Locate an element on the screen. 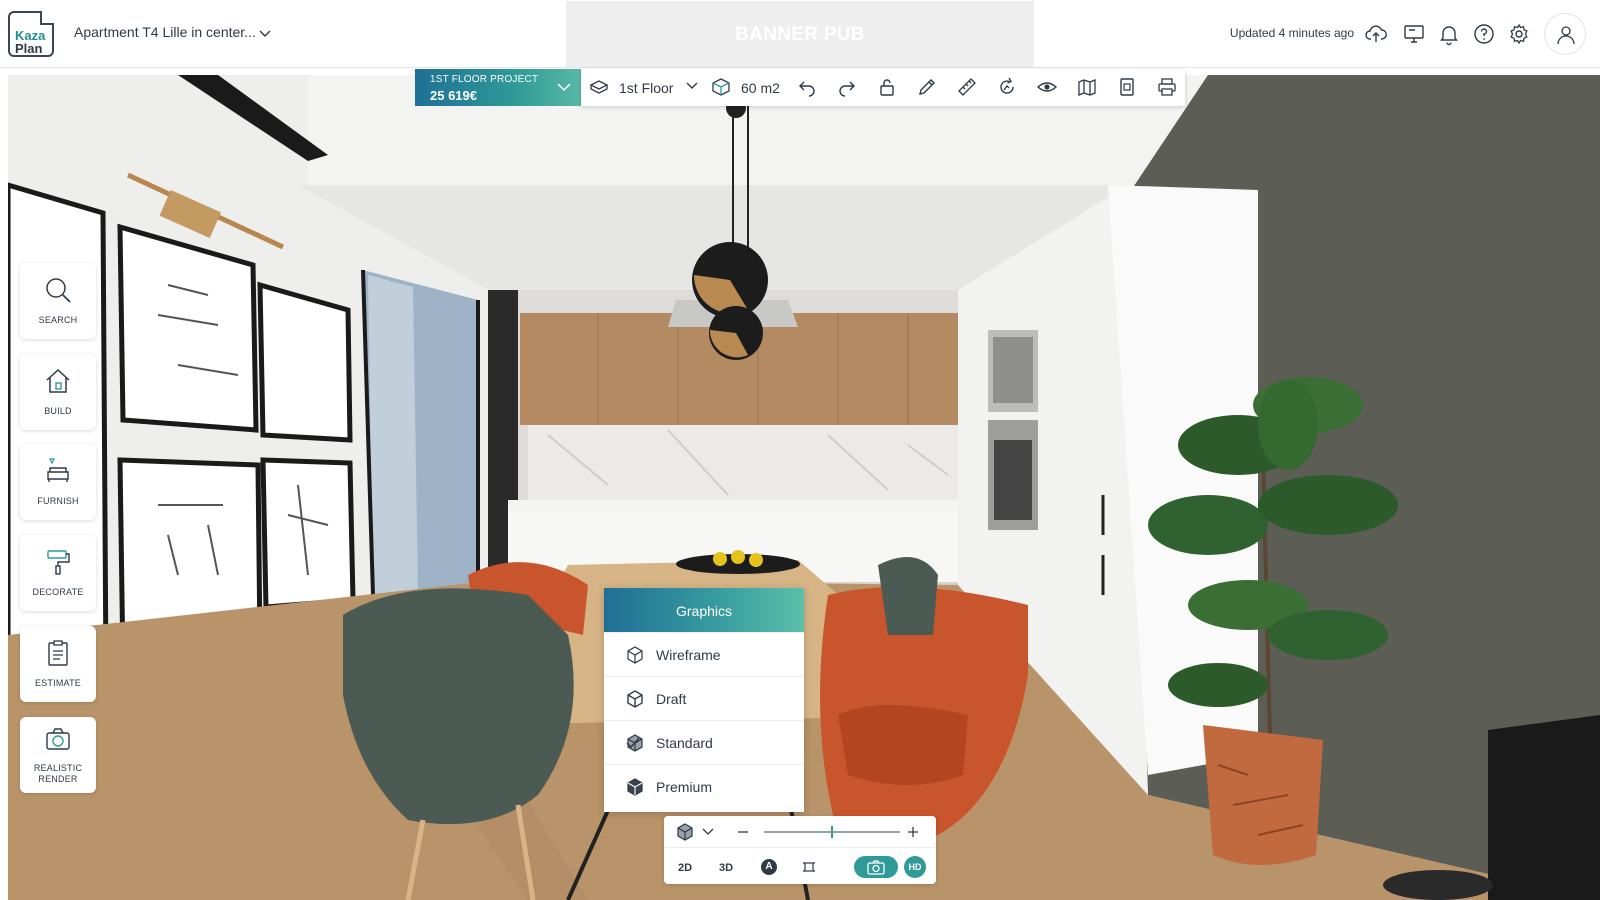 The height and width of the screenshot is (900, 1600). floor-project-price: 25 619€ is located at coordinates (453, 95).